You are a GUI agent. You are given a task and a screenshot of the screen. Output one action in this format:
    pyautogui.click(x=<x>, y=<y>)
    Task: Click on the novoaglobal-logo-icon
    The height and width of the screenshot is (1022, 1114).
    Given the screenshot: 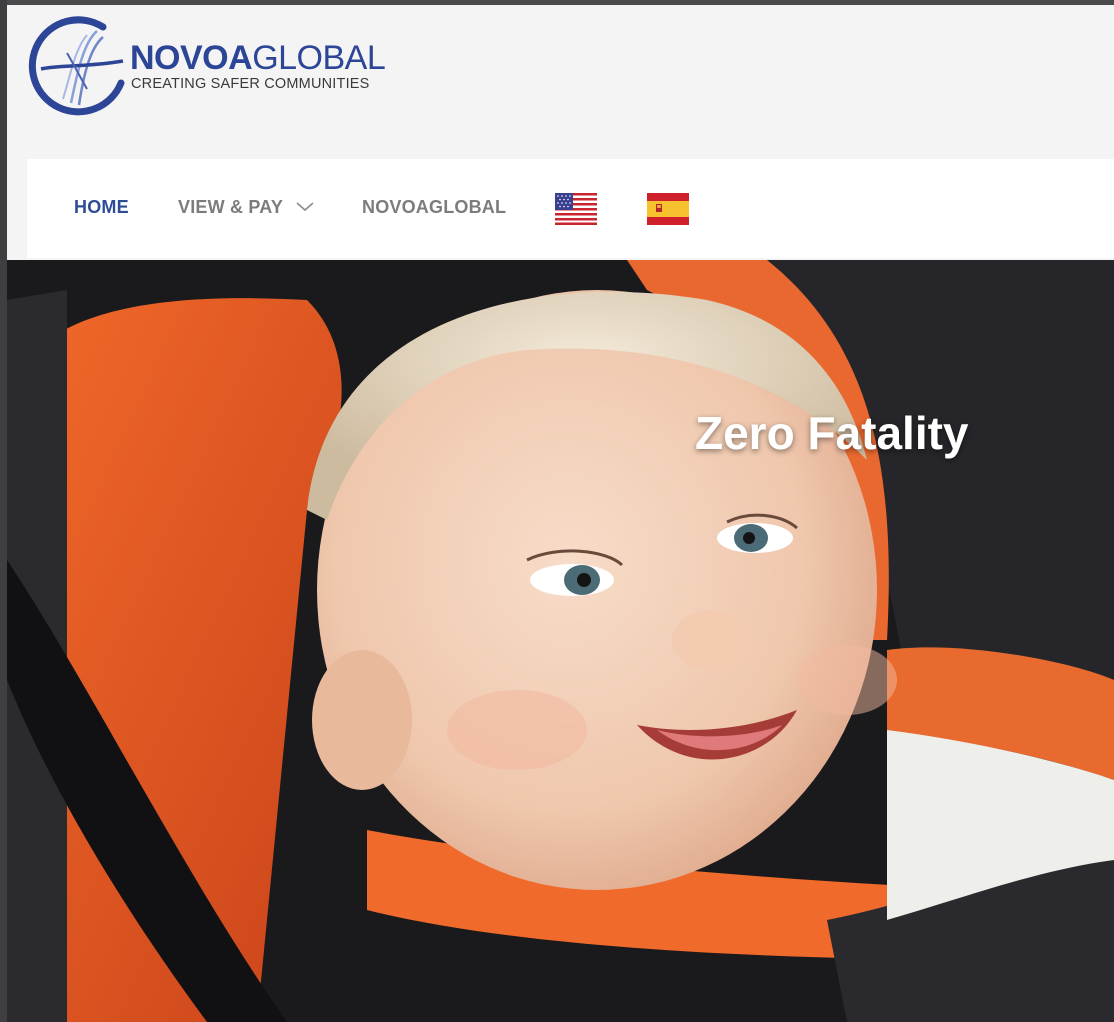 What is the action you would take?
    pyautogui.click(x=76, y=66)
    